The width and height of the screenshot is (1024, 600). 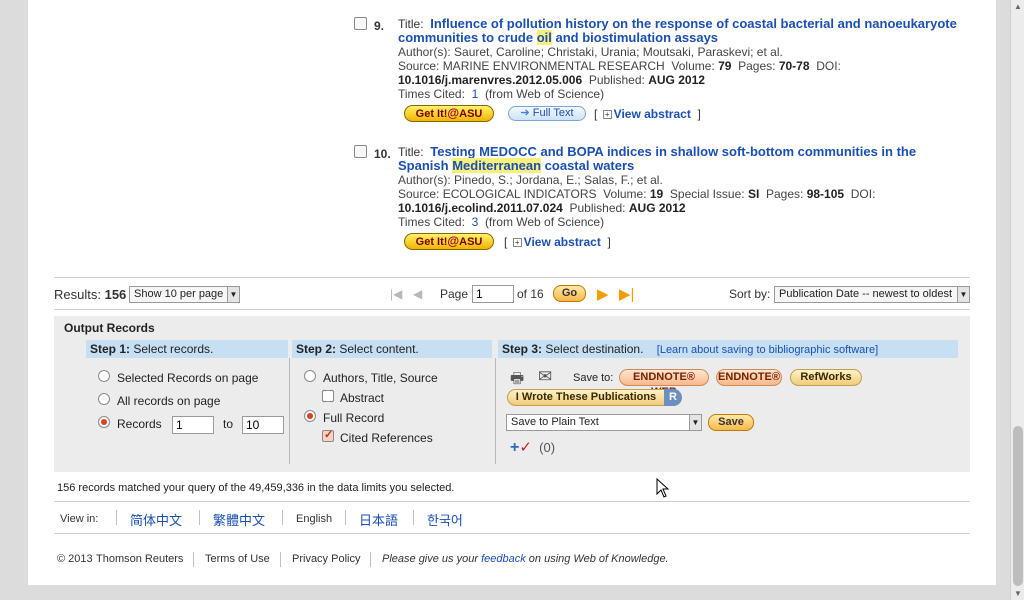 I want to click on times-cited-link: 3, so click(x=475, y=222).